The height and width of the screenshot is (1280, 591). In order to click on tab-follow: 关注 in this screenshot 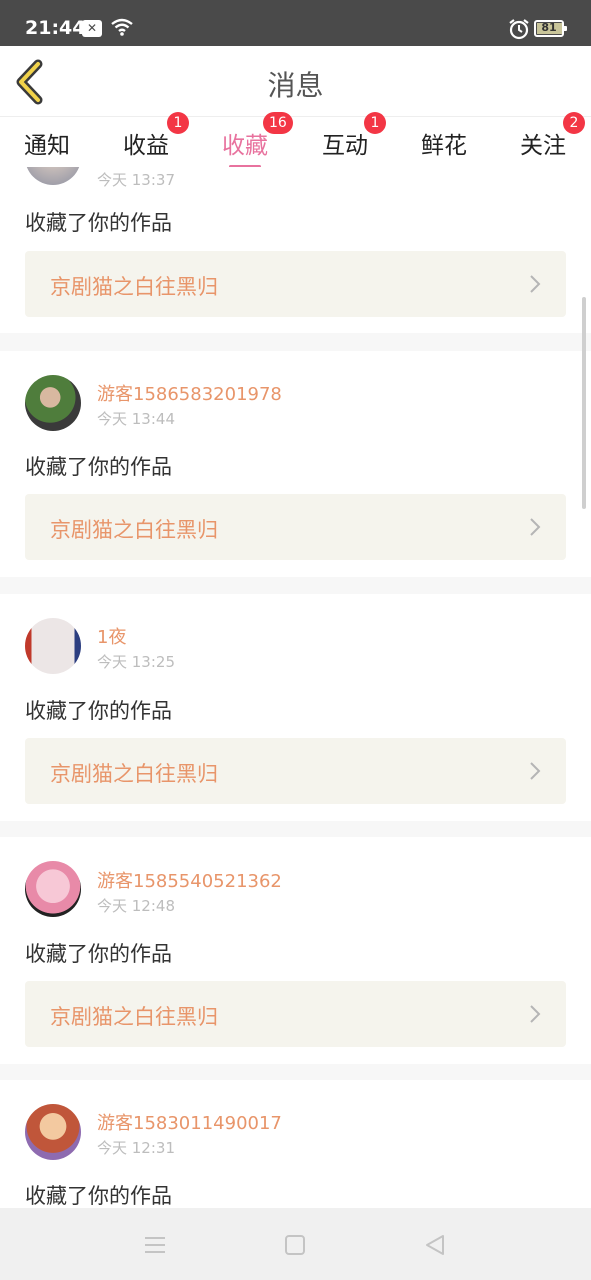, I will do `click(543, 143)`.